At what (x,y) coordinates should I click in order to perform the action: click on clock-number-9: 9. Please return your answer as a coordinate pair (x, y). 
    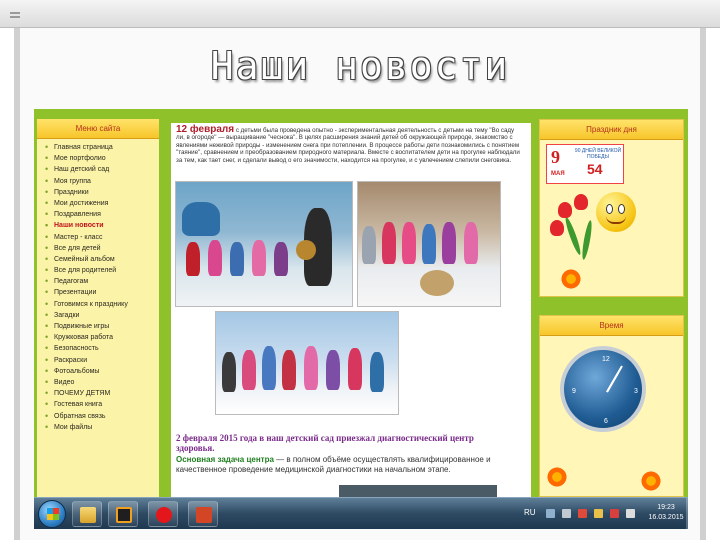
    Looking at the image, I should click on (574, 391).